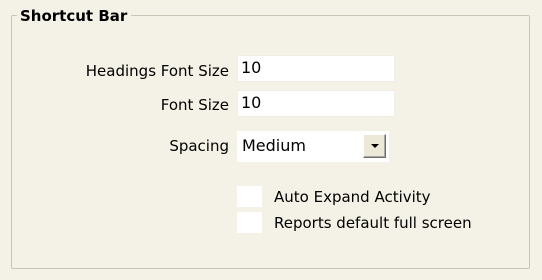 The image size is (542, 280). I want to click on chevron-down-icon, so click(375, 146).